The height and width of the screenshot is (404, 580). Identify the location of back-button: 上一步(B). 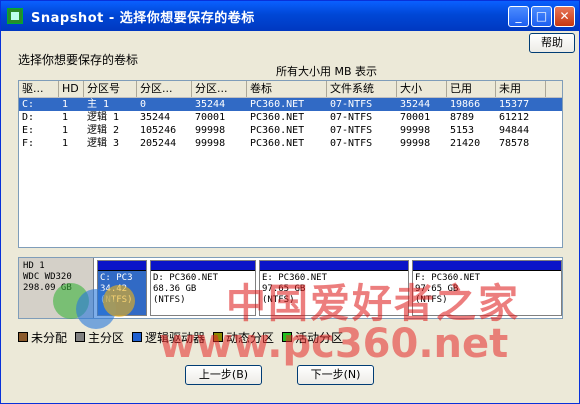
(223, 375).